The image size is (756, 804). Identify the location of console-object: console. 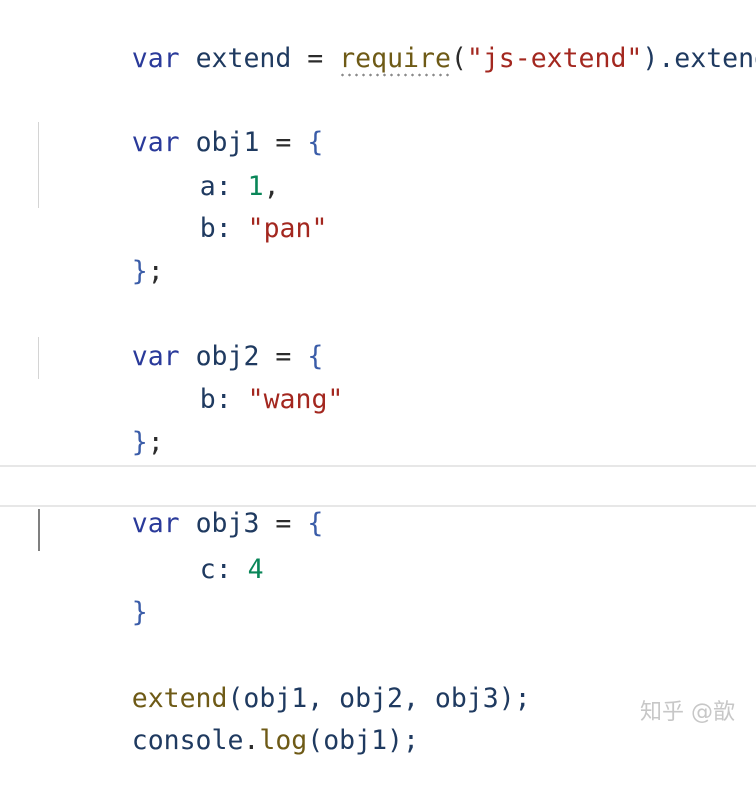
(187, 740).